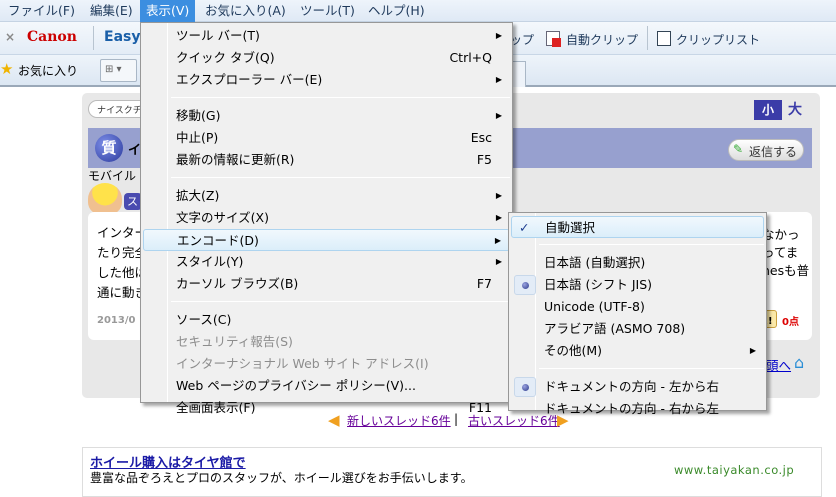 Image resolution: width=836 pixels, height=497 pixels. I want to click on body-line: nesも普, so click(786, 270).